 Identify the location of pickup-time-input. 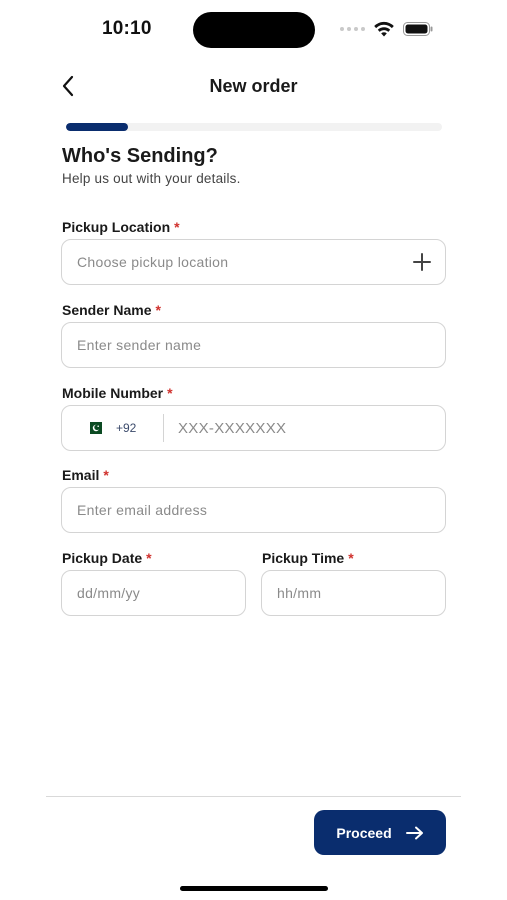
(353, 593).